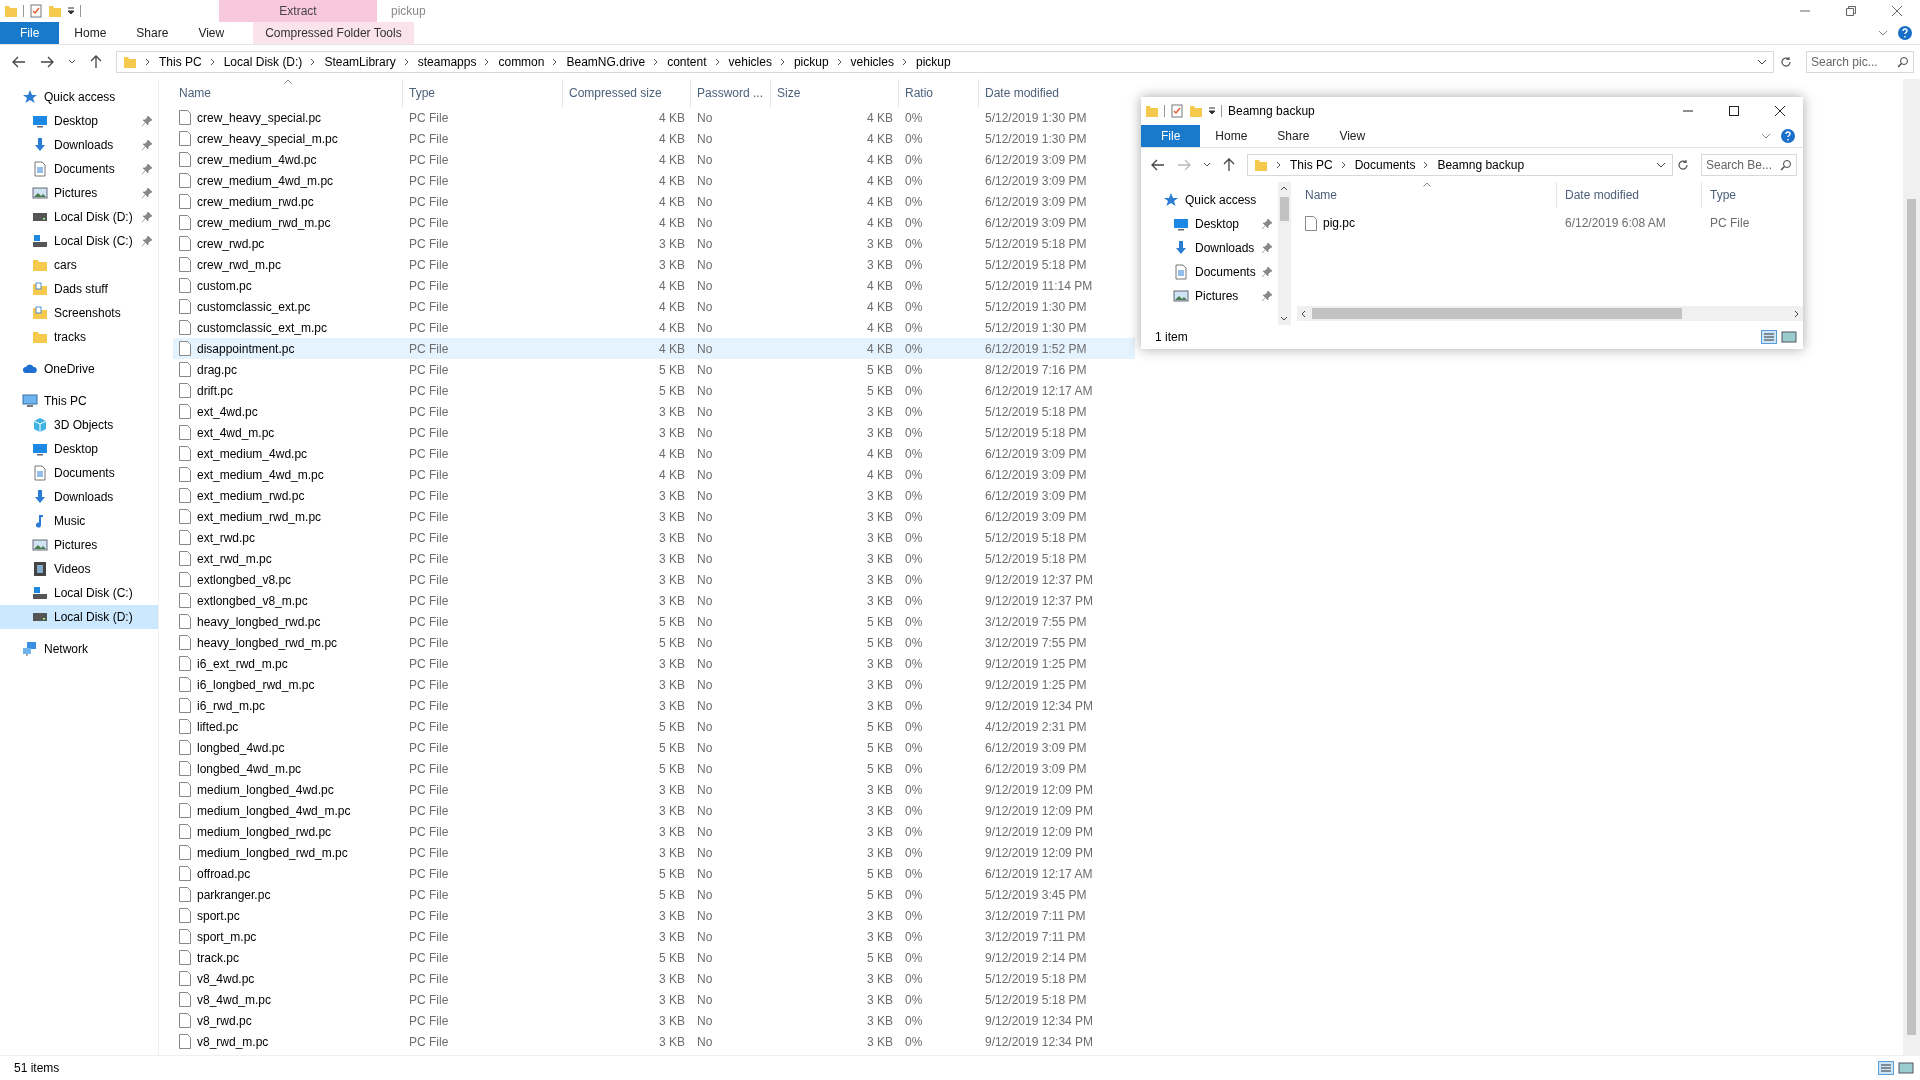 This screenshot has width=1920, height=1080. What do you see at coordinates (654, 537) in the screenshot?
I see `file-row: ext_rwd.pc PC File 3 KB No 3 KB 0% 5/12/2019 5:18 PM` at bounding box center [654, 537].